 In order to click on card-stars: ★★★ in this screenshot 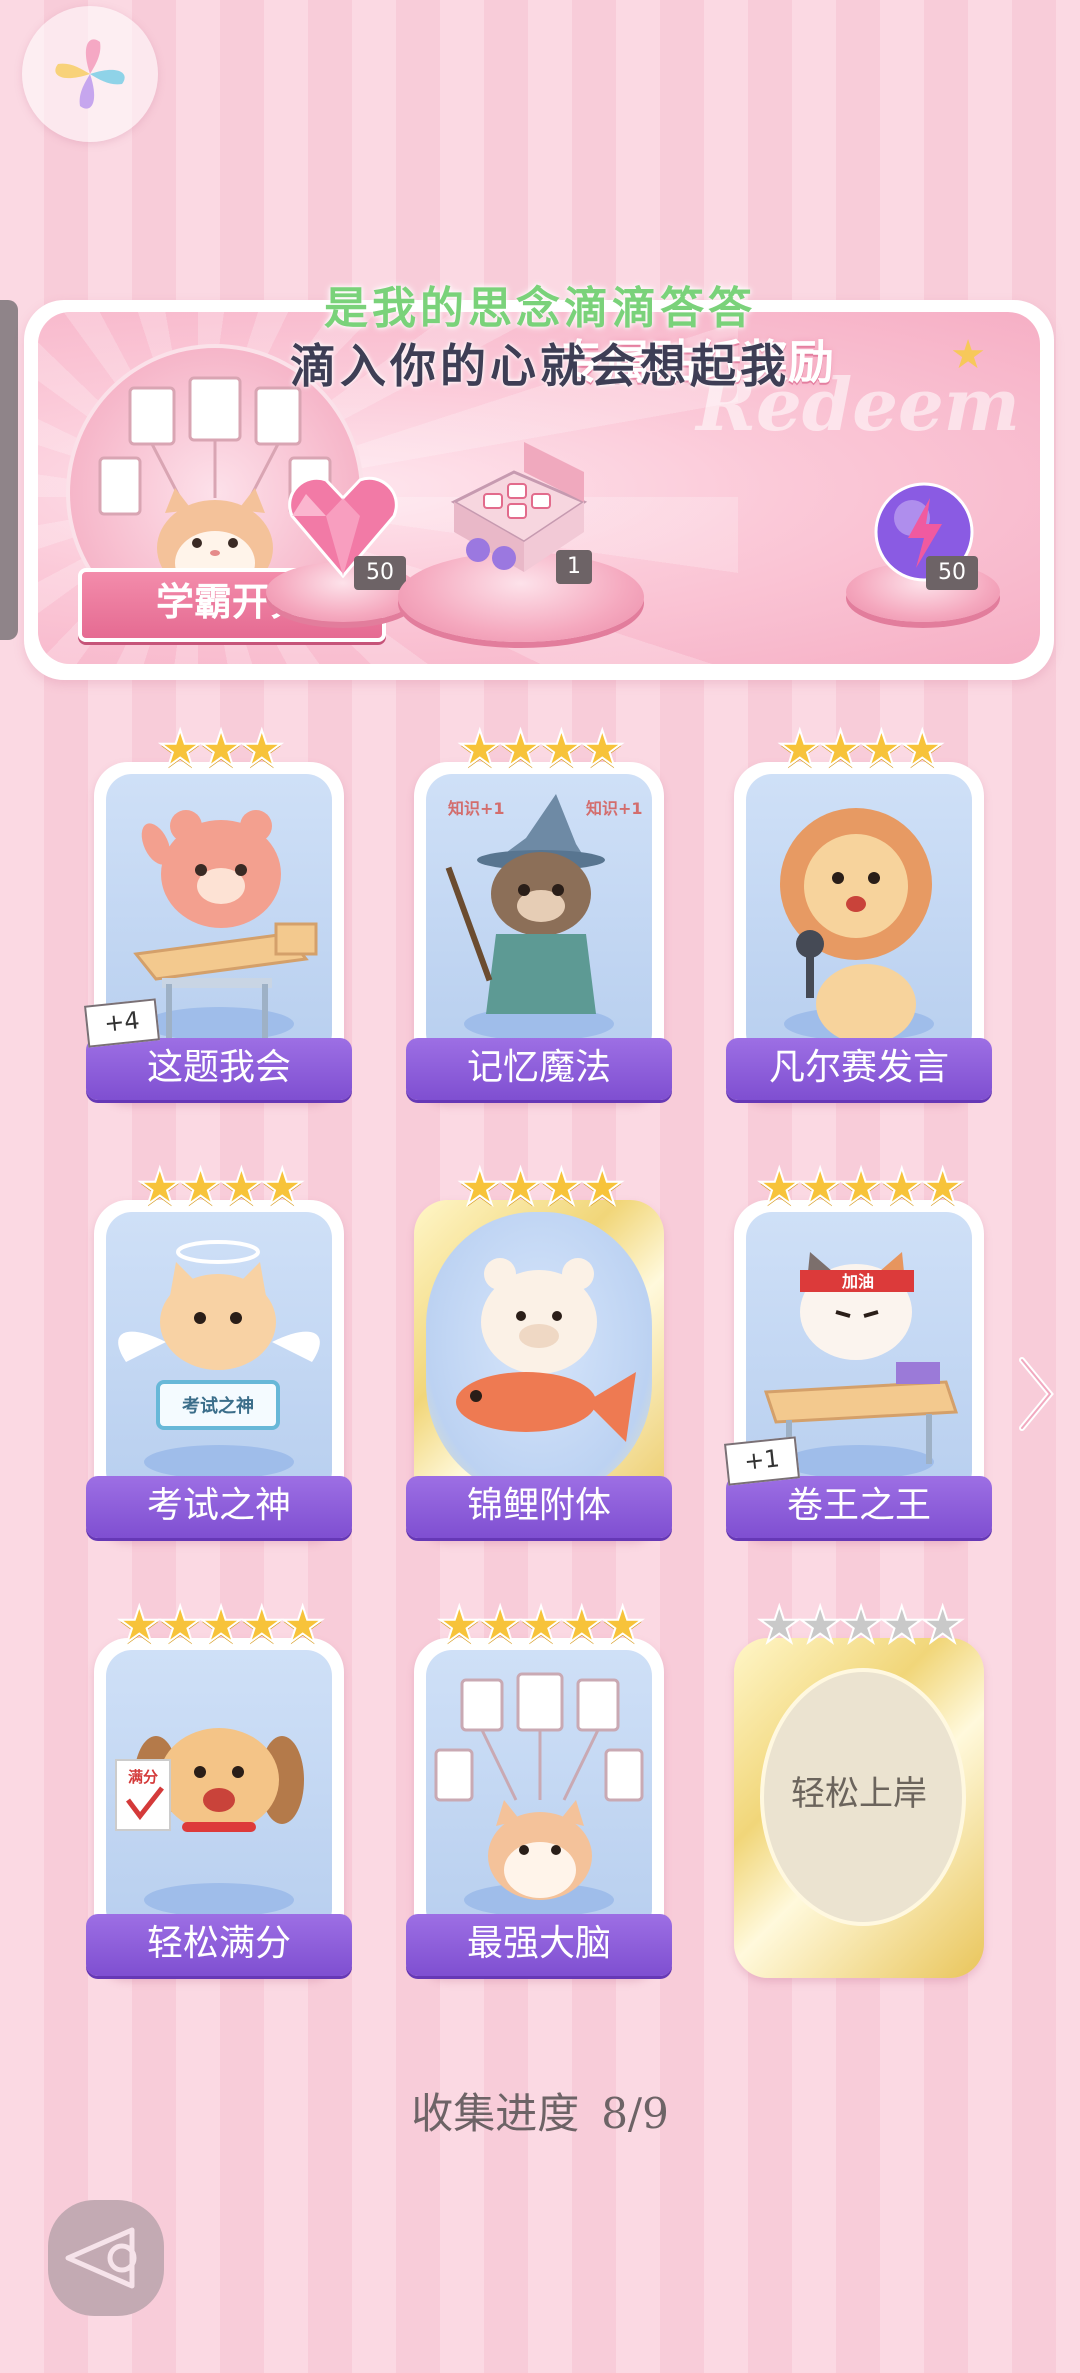, I will do `click(219, 749)`.